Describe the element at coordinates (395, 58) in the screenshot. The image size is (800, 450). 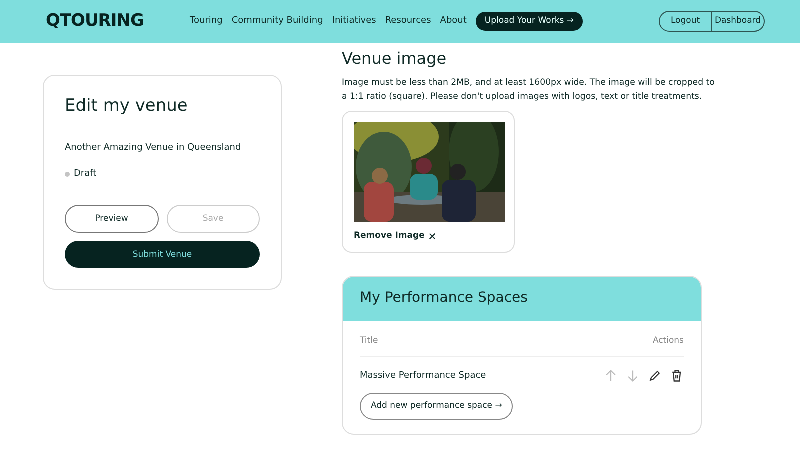
I see `section-heading: Venue image` at that location.